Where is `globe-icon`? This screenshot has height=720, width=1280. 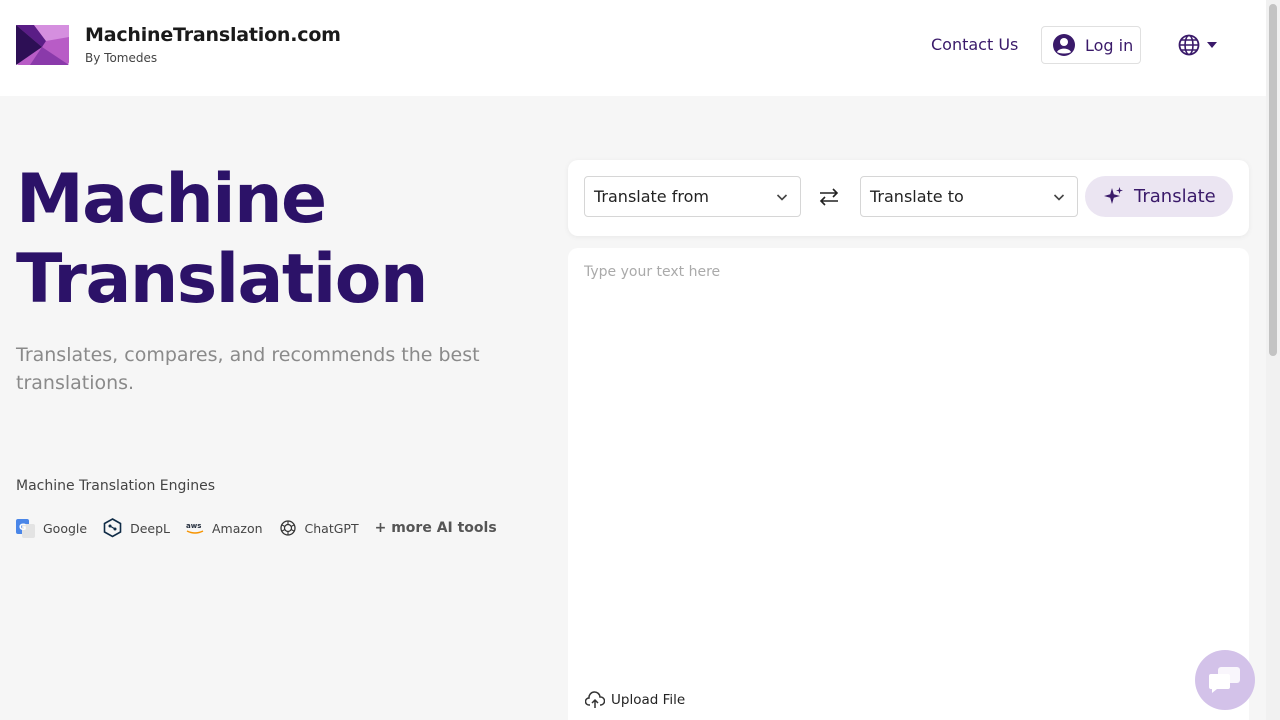 globe-icon is located at coordinates (1189, 45).